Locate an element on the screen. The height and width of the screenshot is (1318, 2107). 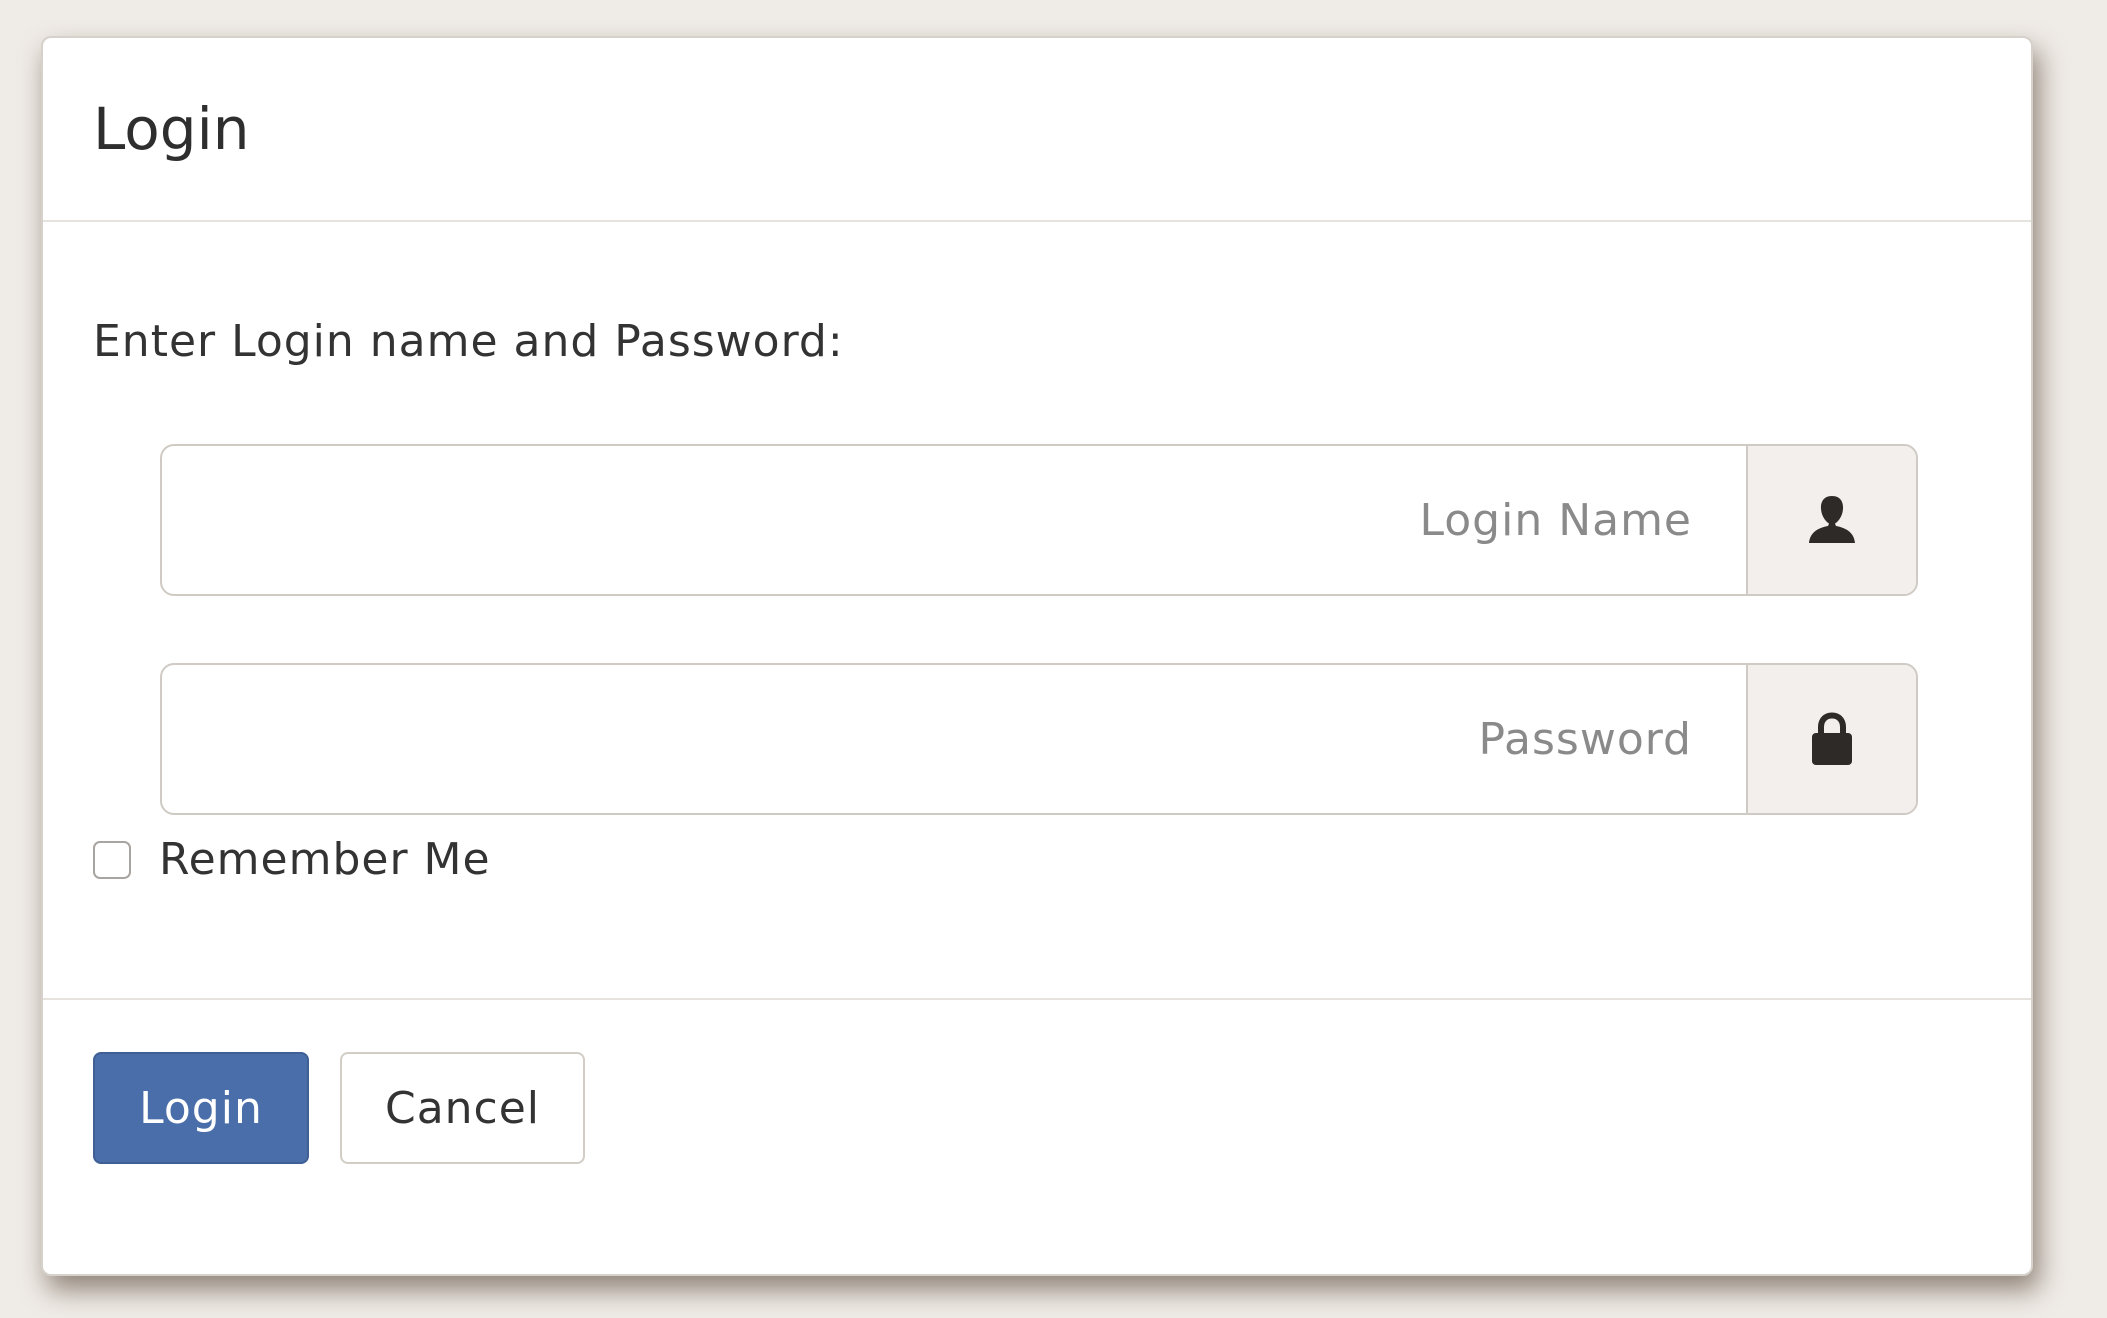
remember-me-label: Remember Me is located at coordinates (325, 859).